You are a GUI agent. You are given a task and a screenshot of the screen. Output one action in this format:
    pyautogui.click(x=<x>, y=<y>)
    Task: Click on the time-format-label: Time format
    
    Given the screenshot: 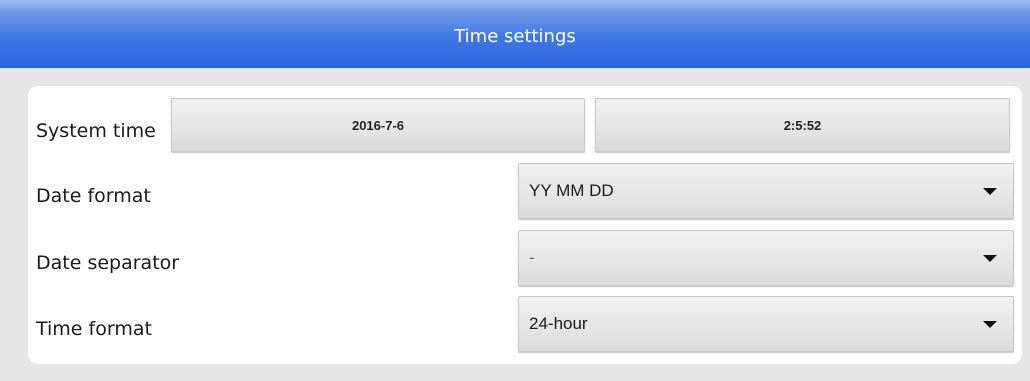 What is the action you would take?
    pyautogui.click(x=94, y=329)
    